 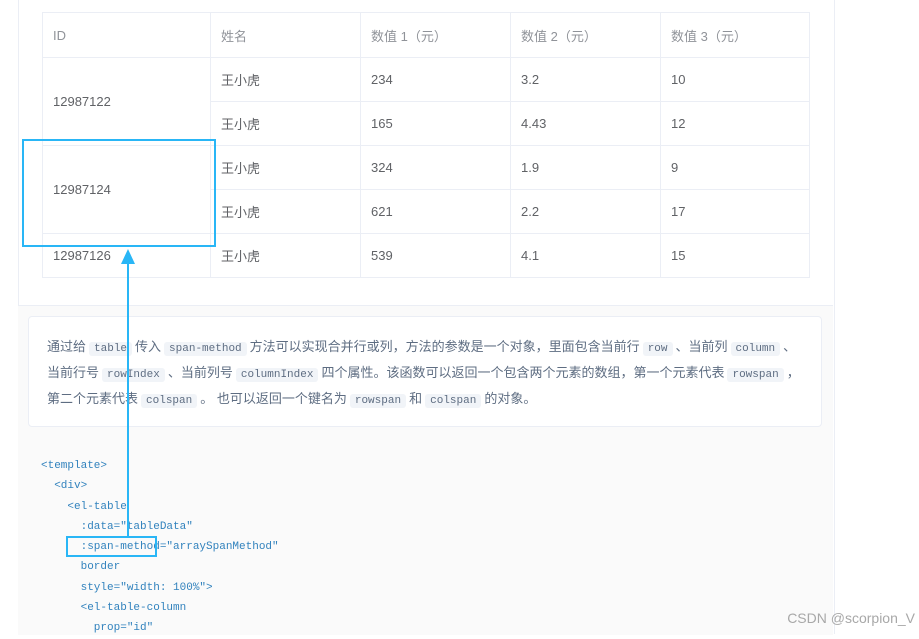 What do you see at coordinates (416, 398) in the screenshot?
I see `description-text: 和` at bounding box center [416, 398].